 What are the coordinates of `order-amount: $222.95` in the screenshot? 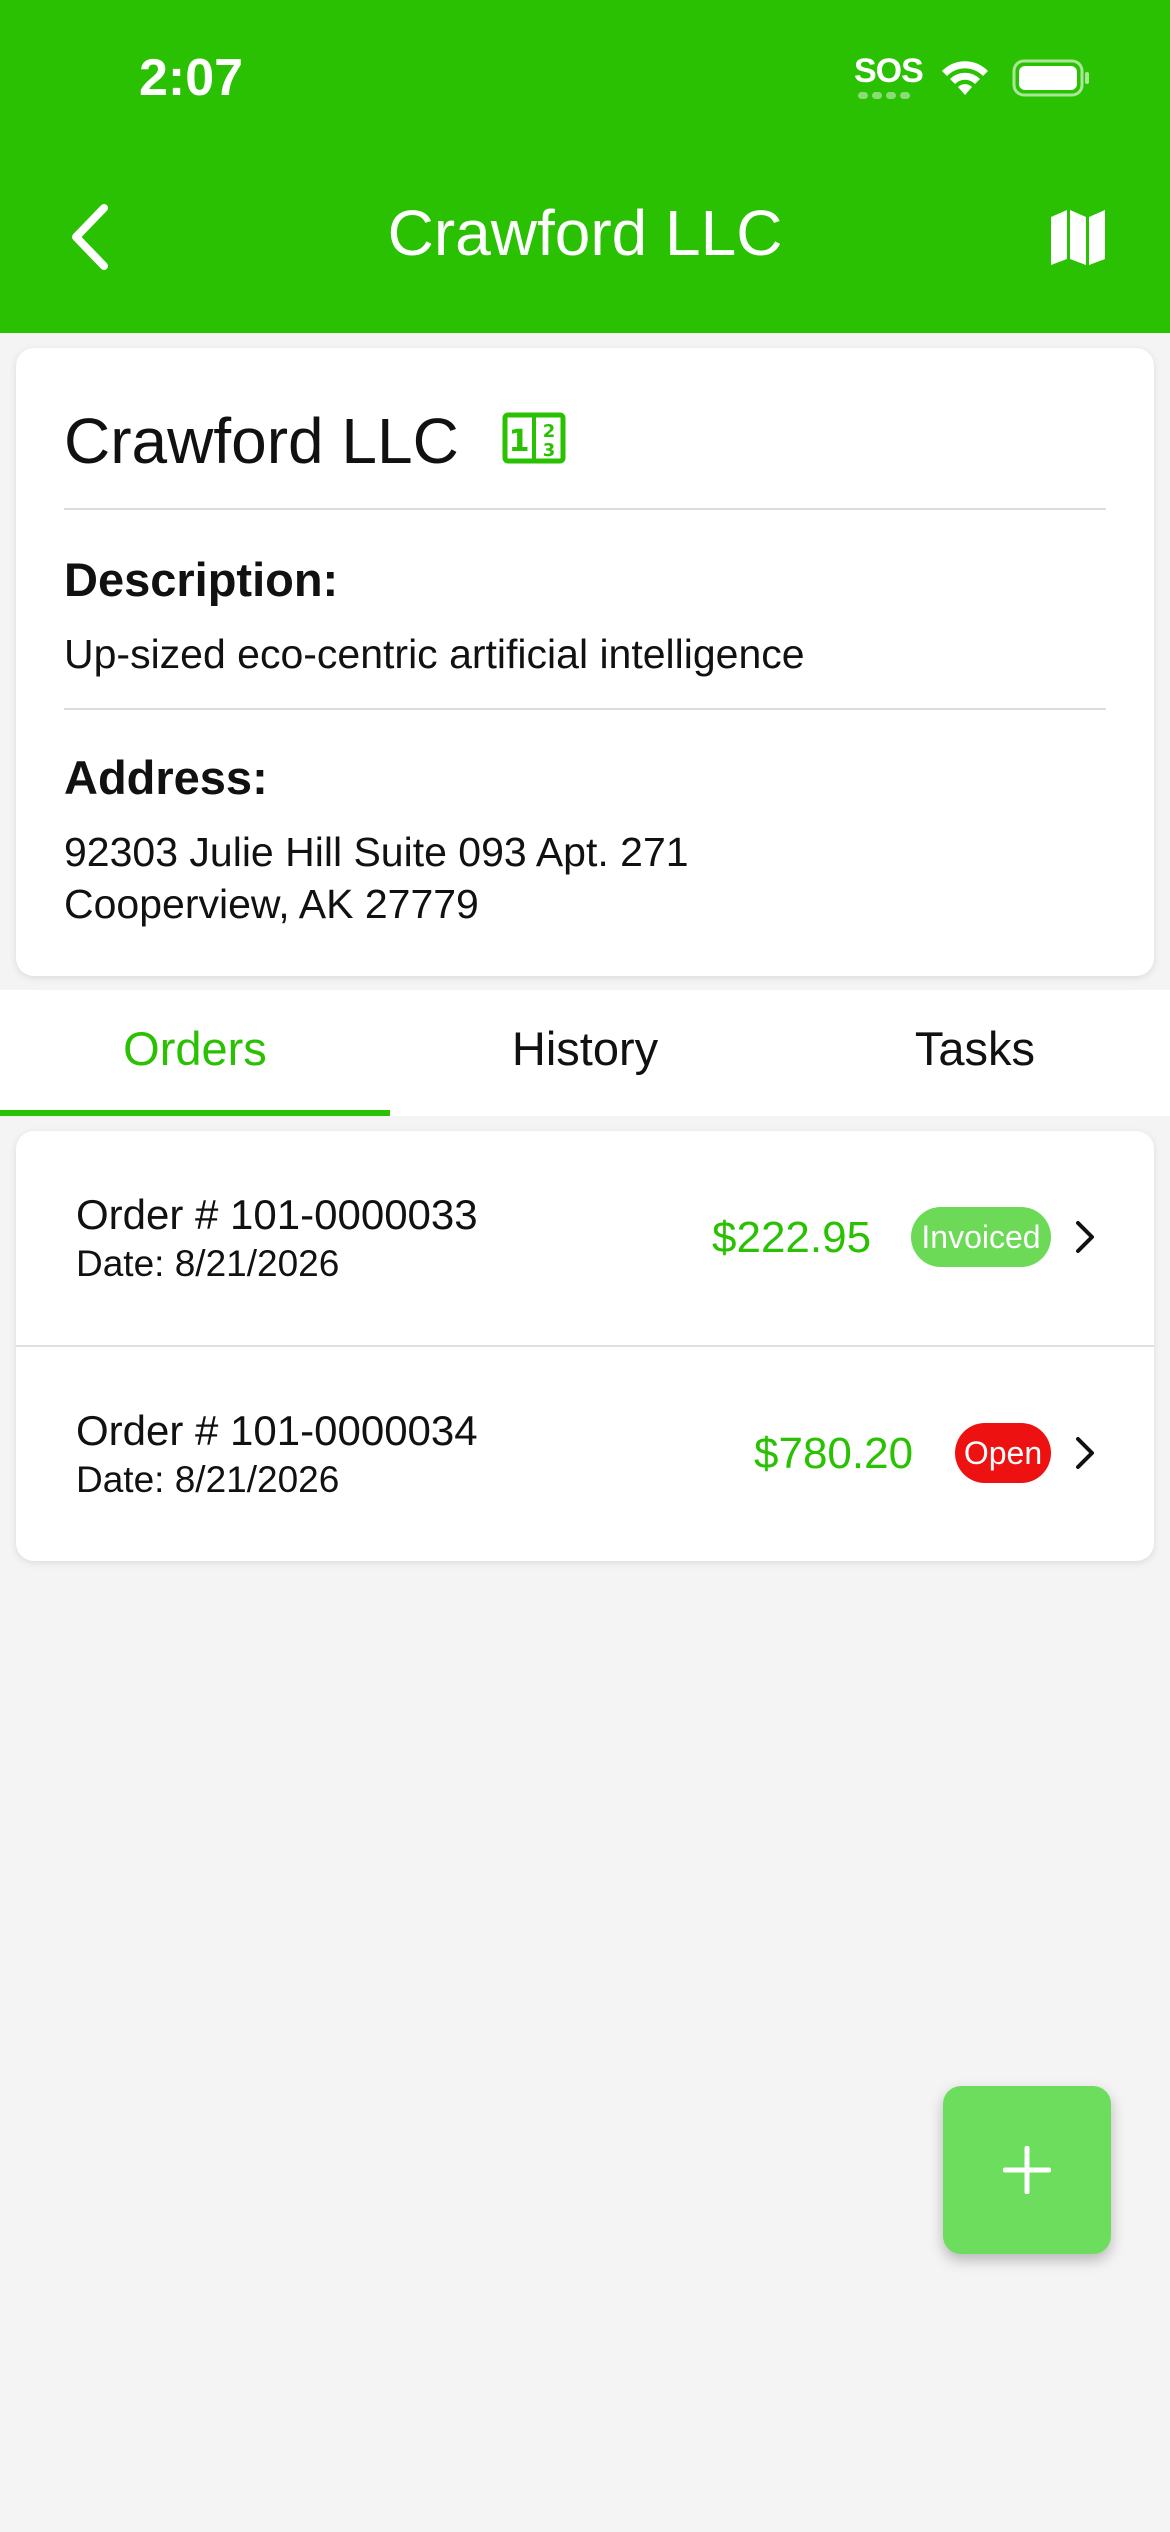 It's located at (792, 1237).